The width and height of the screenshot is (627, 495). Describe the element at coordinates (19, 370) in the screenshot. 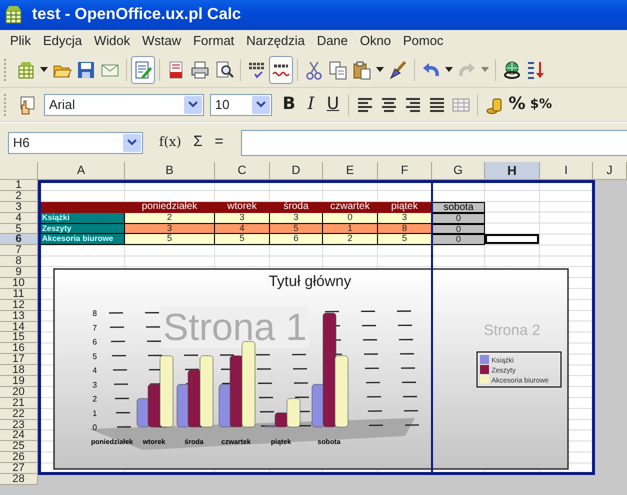

I see `row-header: 18` at that location.